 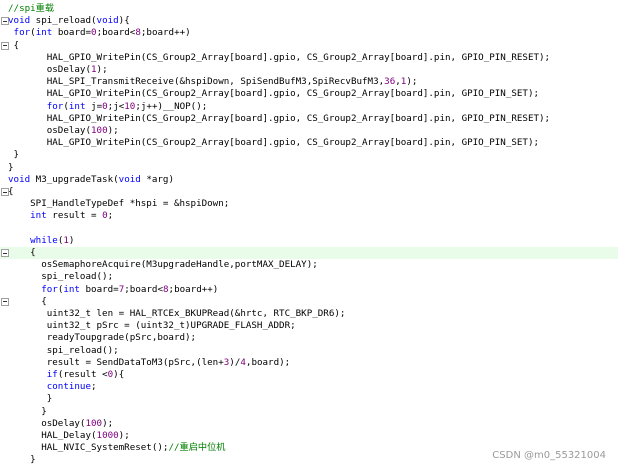 I want to click on comment-token: //spi重载, so click(x=31, y=8).